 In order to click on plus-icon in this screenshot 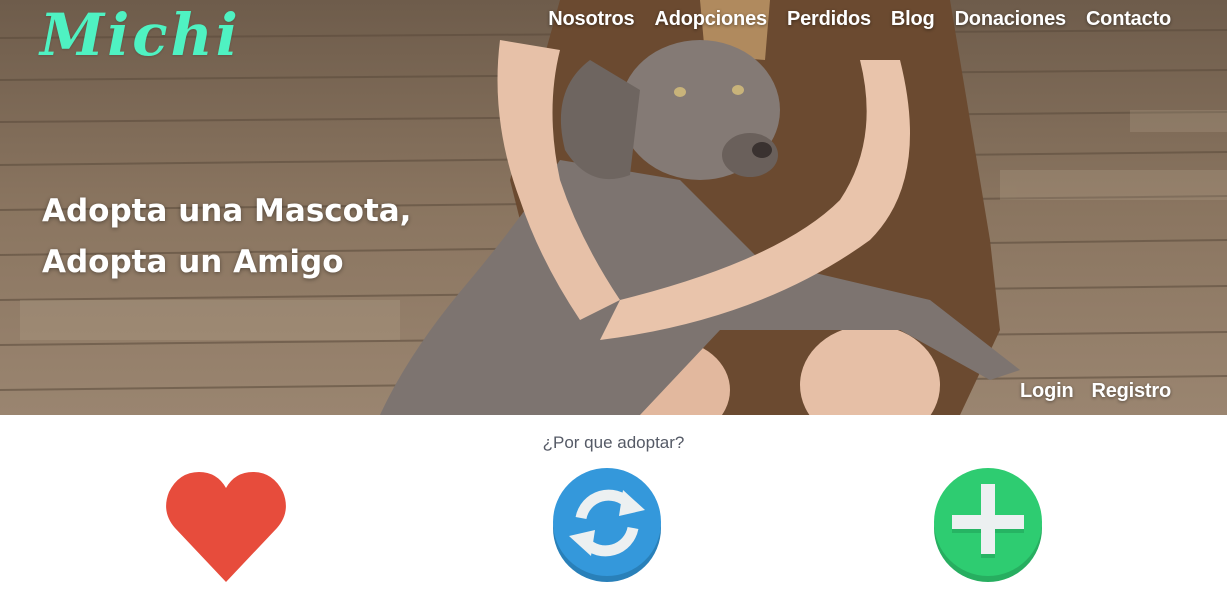, I will do `click(988, 525)`.